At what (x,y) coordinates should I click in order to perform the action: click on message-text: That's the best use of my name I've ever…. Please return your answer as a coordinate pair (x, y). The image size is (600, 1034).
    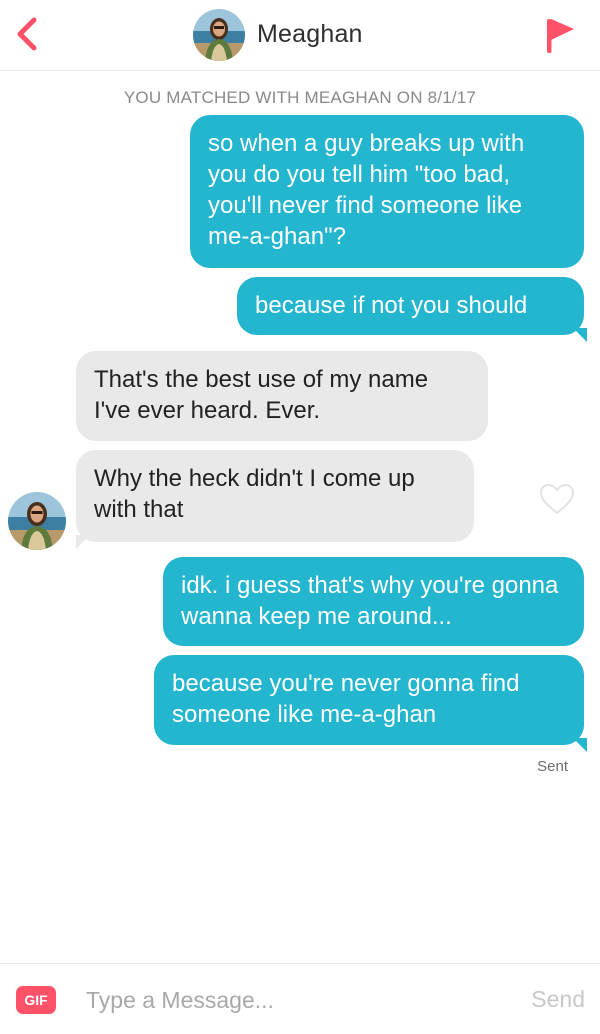
    Looking at the image, I should click on (261, 395).